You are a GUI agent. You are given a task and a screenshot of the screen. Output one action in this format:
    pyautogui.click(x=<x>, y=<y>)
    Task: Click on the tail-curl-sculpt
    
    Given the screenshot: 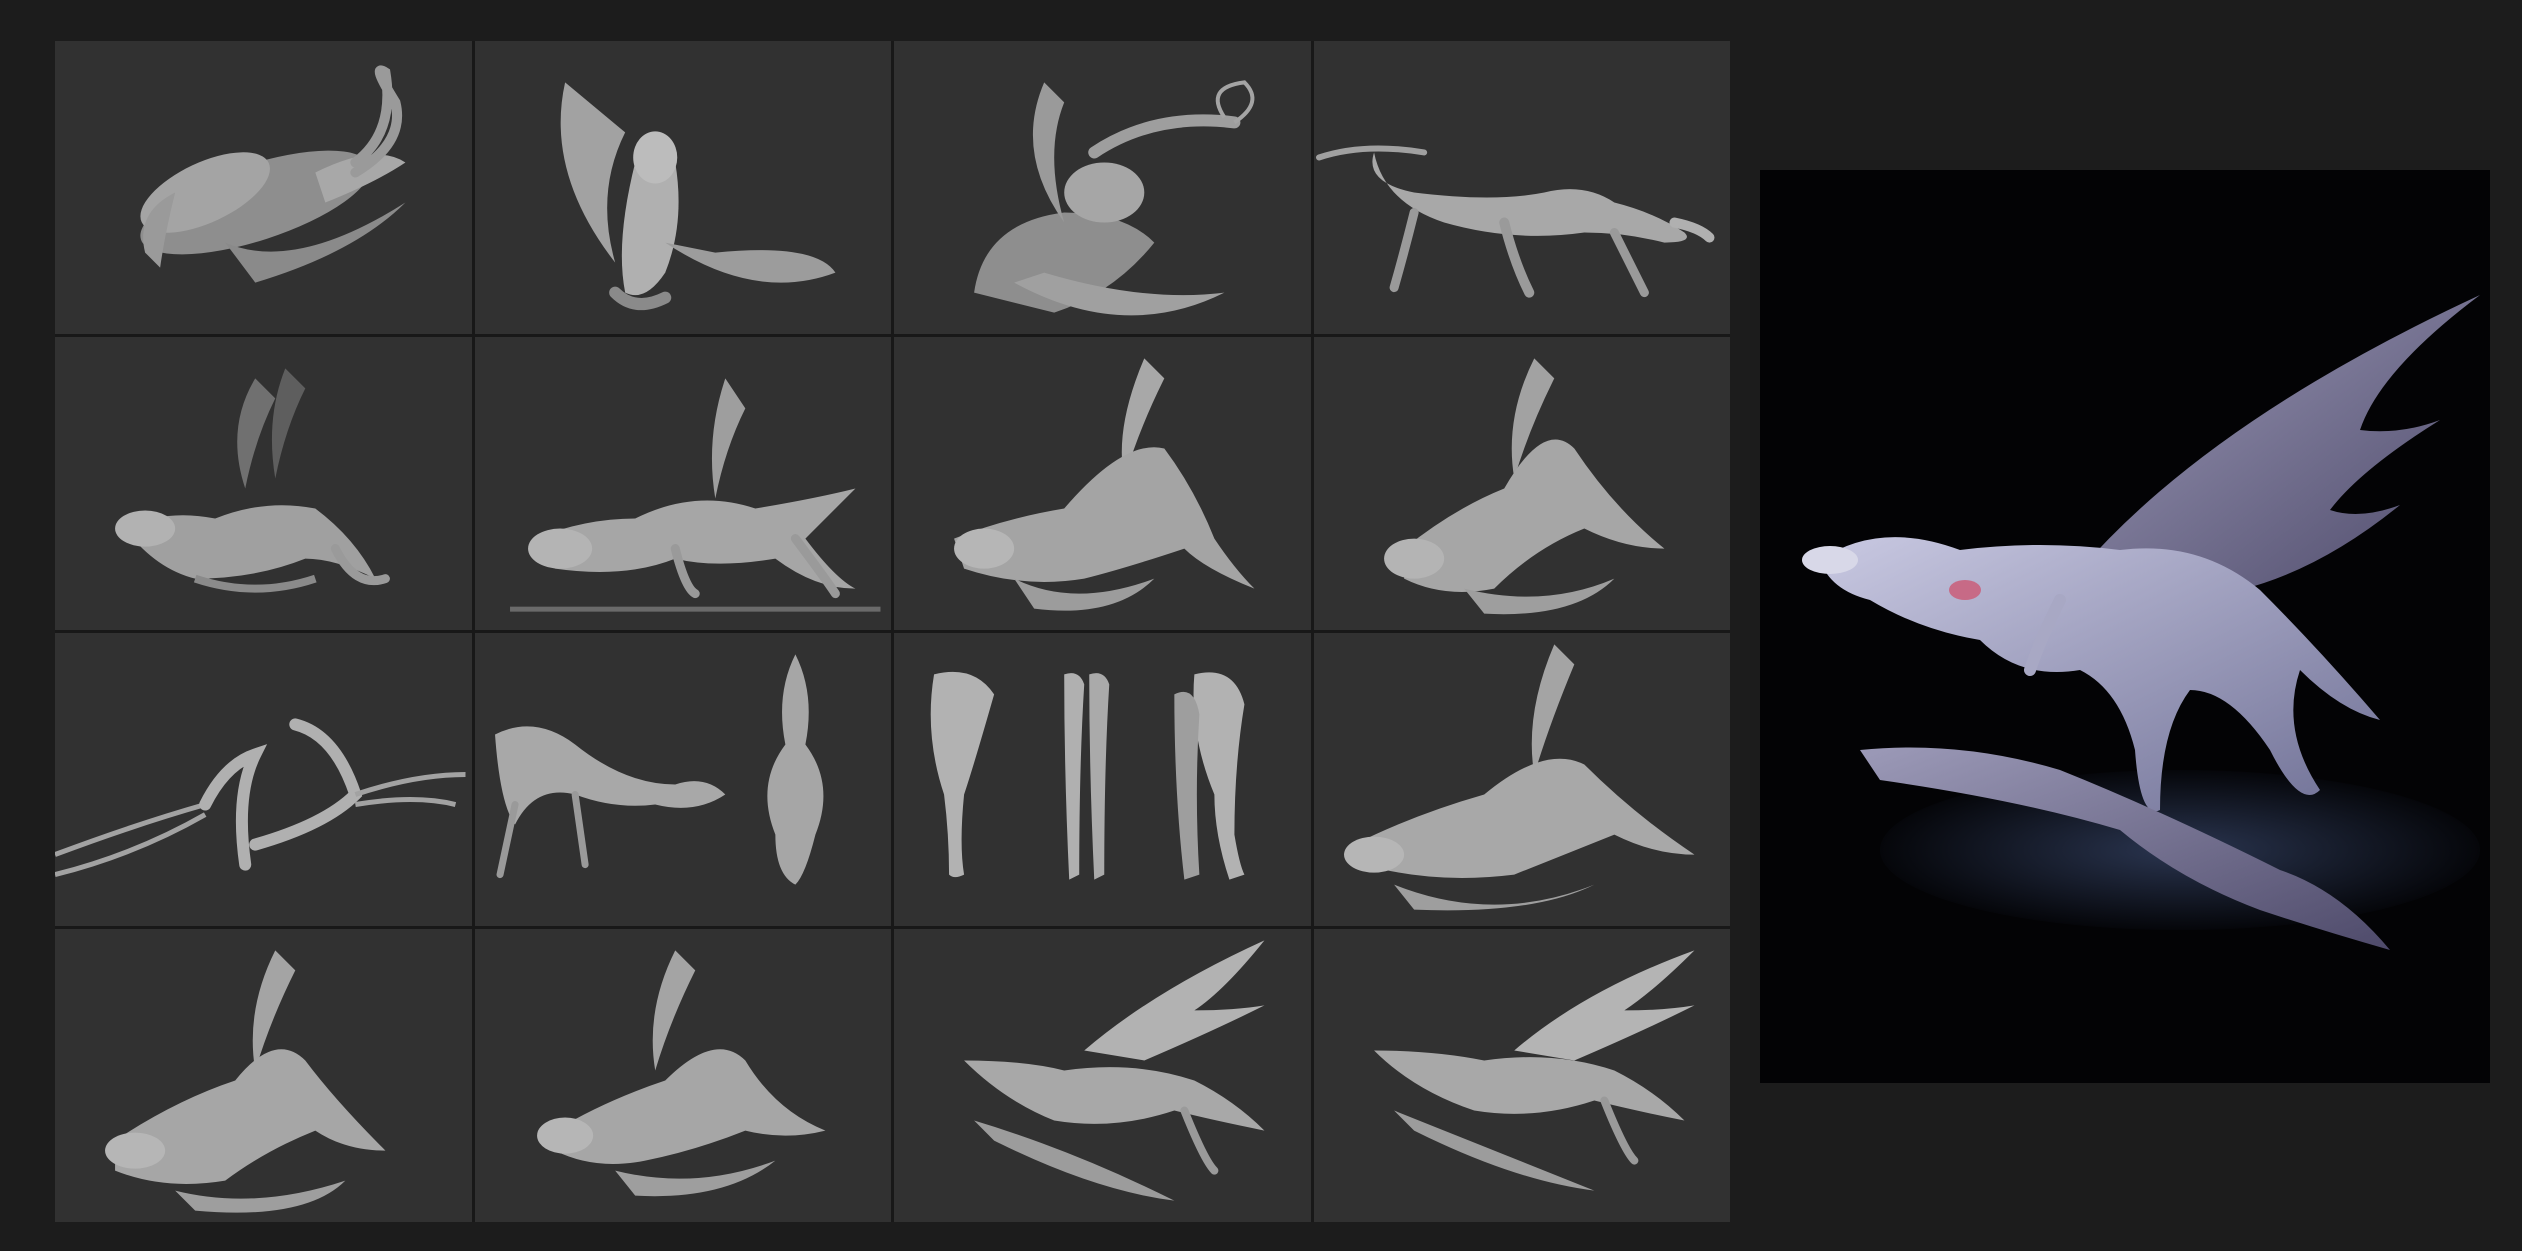 What is the action you would take?
    pyautogui.click(x=1114, y=198)
    